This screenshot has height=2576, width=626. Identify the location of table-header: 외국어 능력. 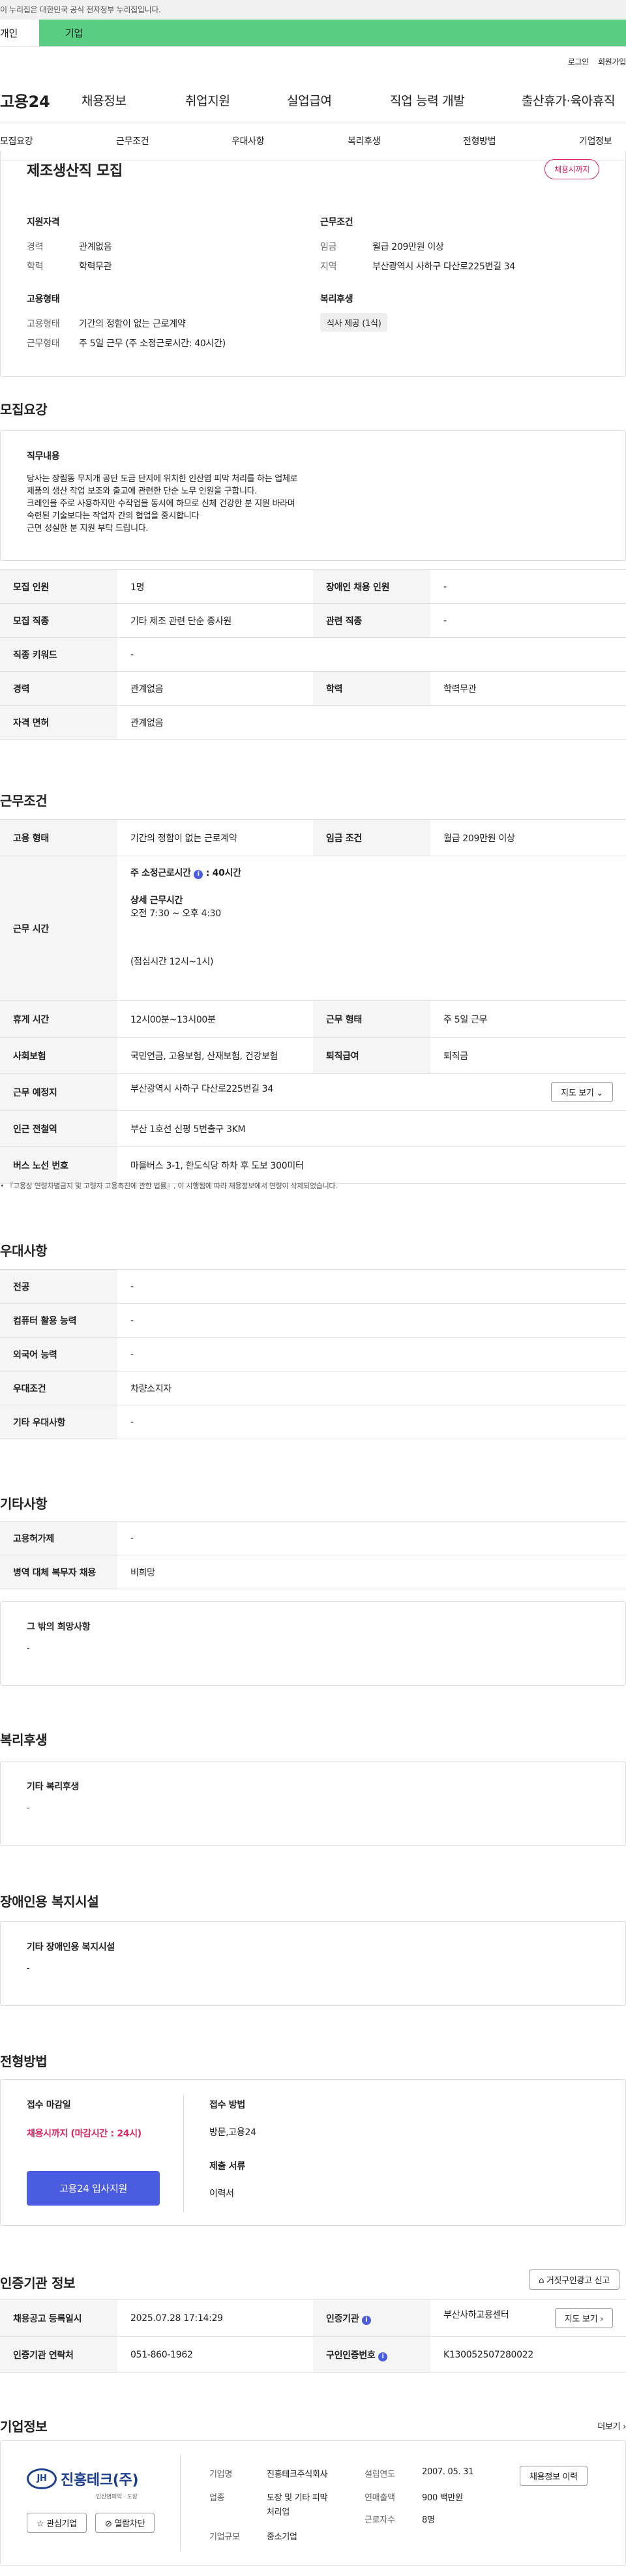
(58, 1354).